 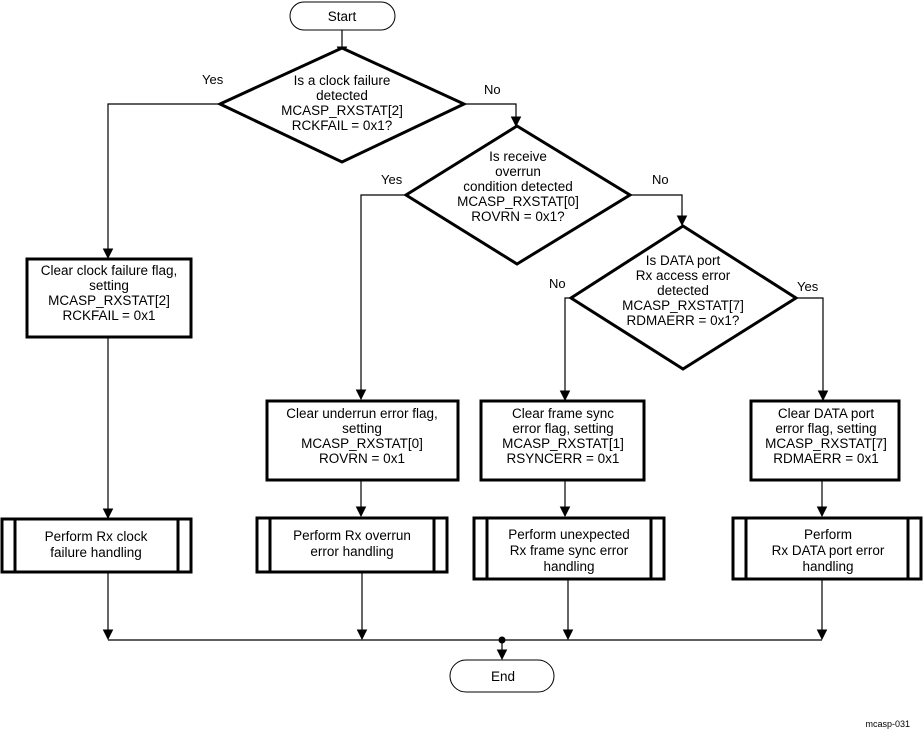 I want to click on subprocess-text: Rx frame sync error, so click(x=569, y=550).